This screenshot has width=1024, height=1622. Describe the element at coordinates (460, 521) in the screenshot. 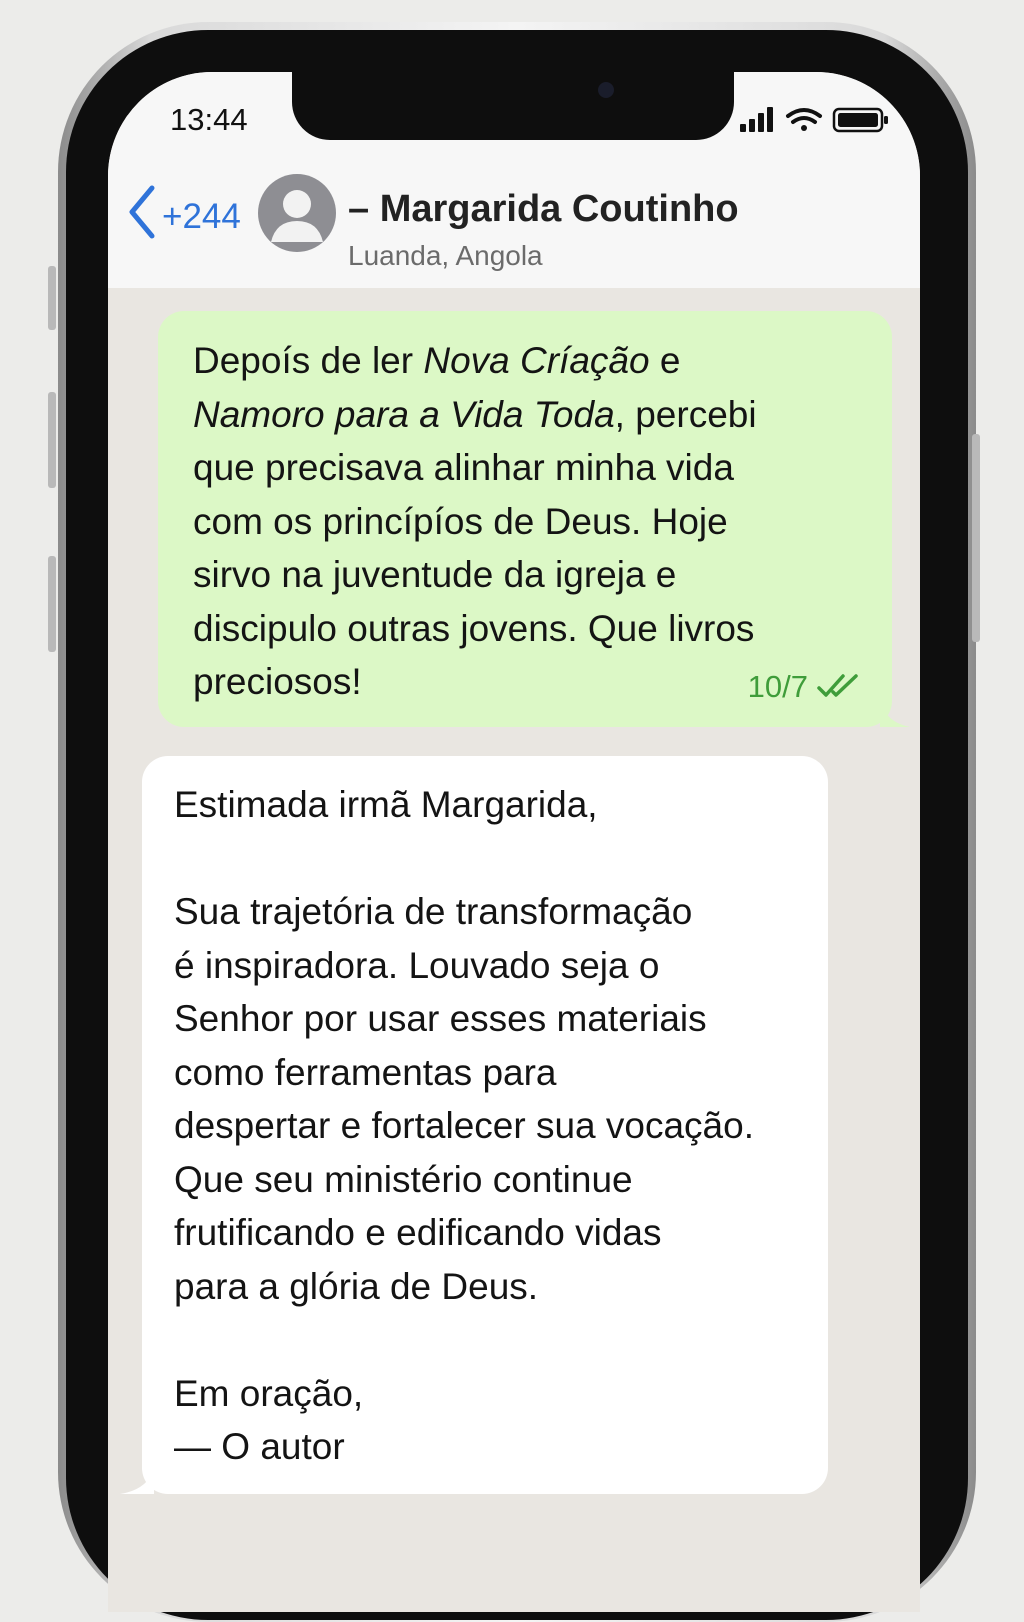

I see `message-text-run: com os princípíos de Deus. Hoje` at that location.